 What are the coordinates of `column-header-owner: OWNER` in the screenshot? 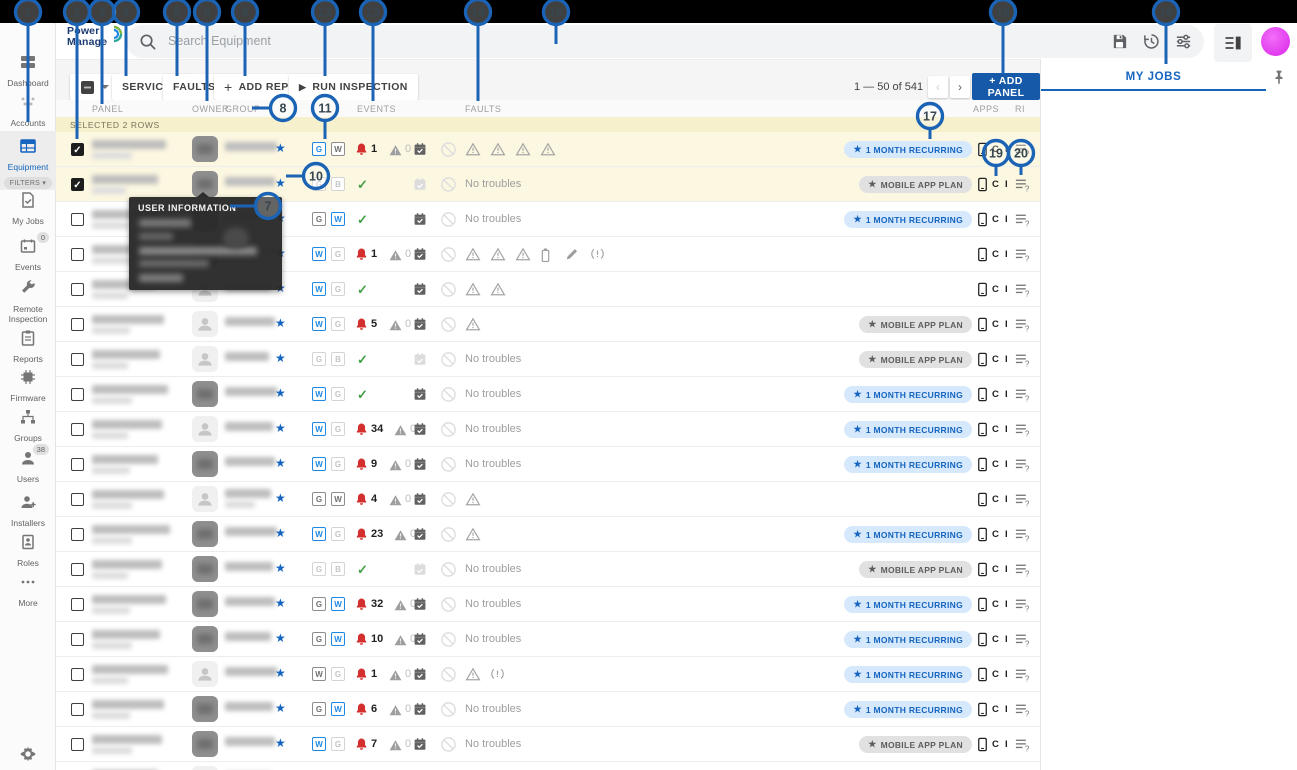 It's located at (210, 109).